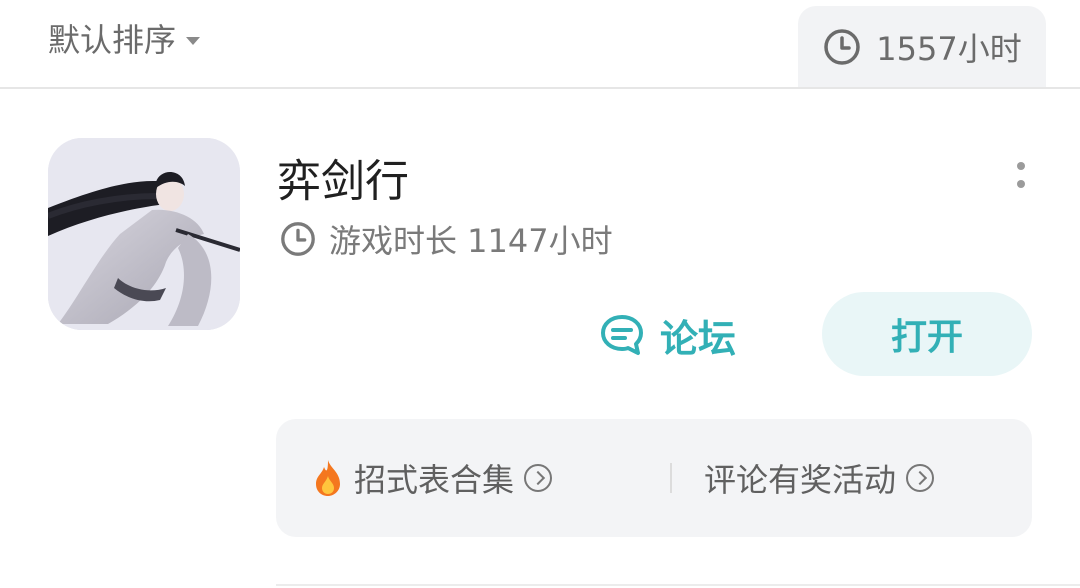  I want to click on game-playtime: 游戏时长 1147小时, so click(446, 239).